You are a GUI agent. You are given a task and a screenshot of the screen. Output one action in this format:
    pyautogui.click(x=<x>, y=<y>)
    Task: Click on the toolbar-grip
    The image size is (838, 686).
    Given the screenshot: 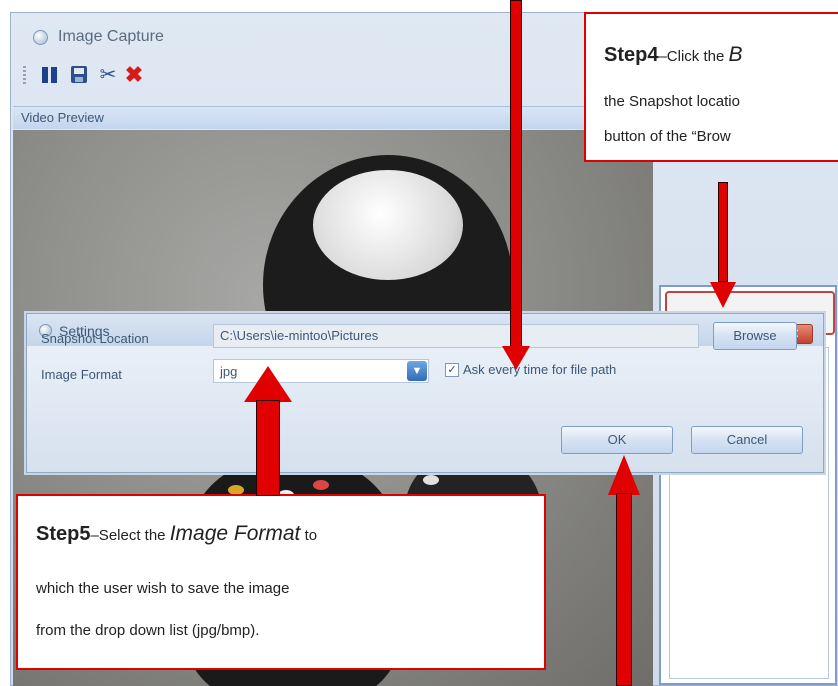 What is the action you would take?
    pyautogui.click(x=24, y=75)
    